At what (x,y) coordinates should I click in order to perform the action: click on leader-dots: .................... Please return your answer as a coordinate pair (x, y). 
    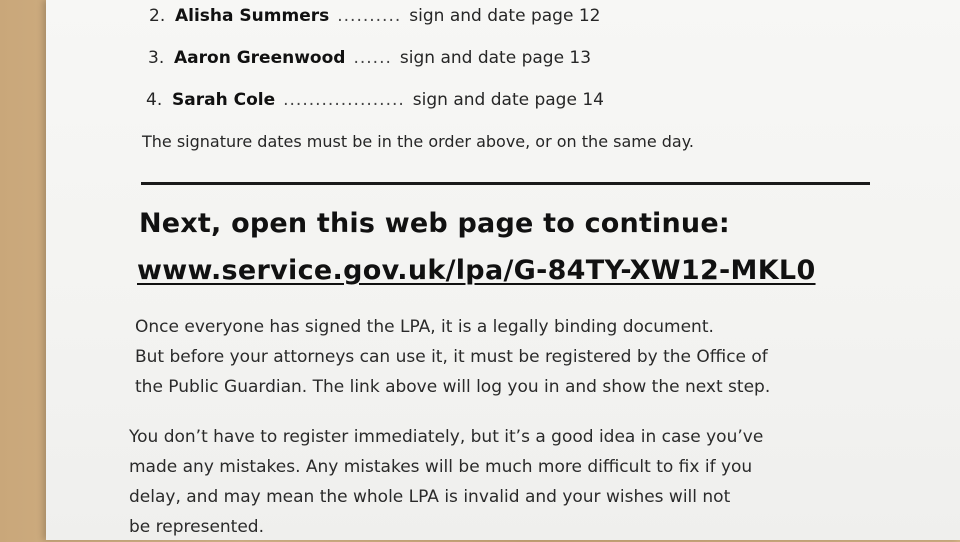
    Looking at the image, I should click on (344, 100).